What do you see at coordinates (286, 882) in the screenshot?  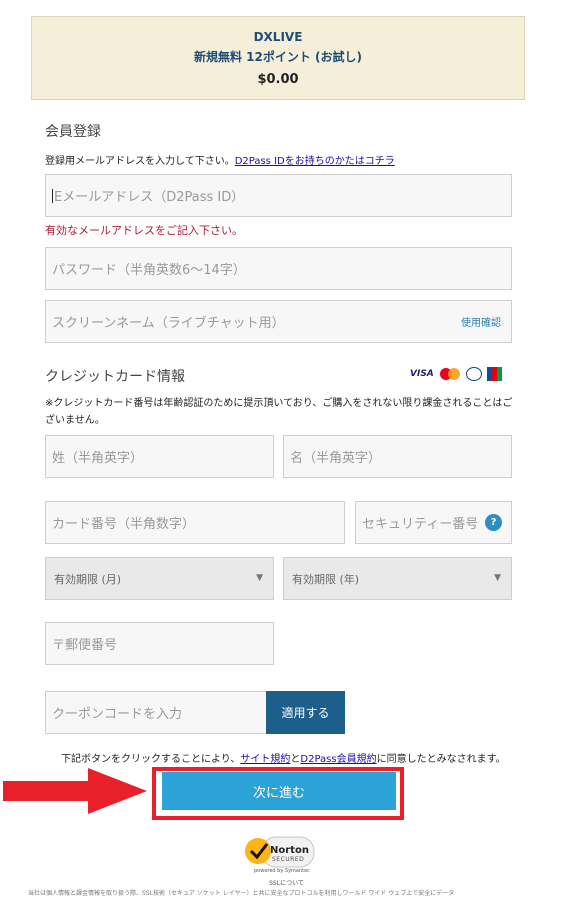 I see `ssl-link: SSLについて` at bounding box center [286, 882].